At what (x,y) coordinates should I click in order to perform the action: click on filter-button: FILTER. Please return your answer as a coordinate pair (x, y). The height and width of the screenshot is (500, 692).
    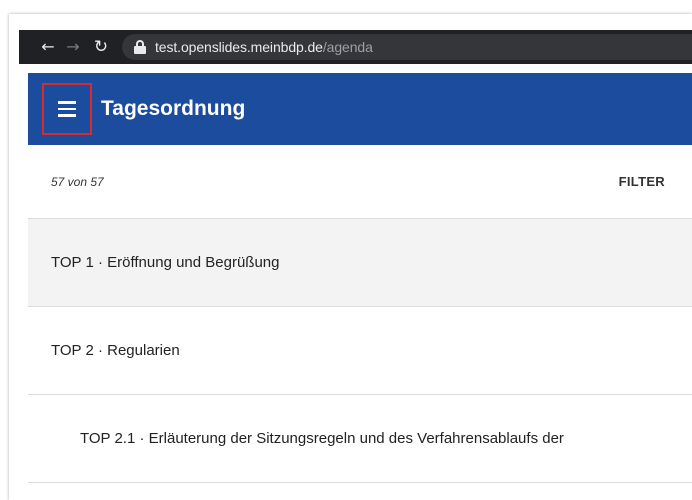
    Looking at the image, I should click on (642, 181).